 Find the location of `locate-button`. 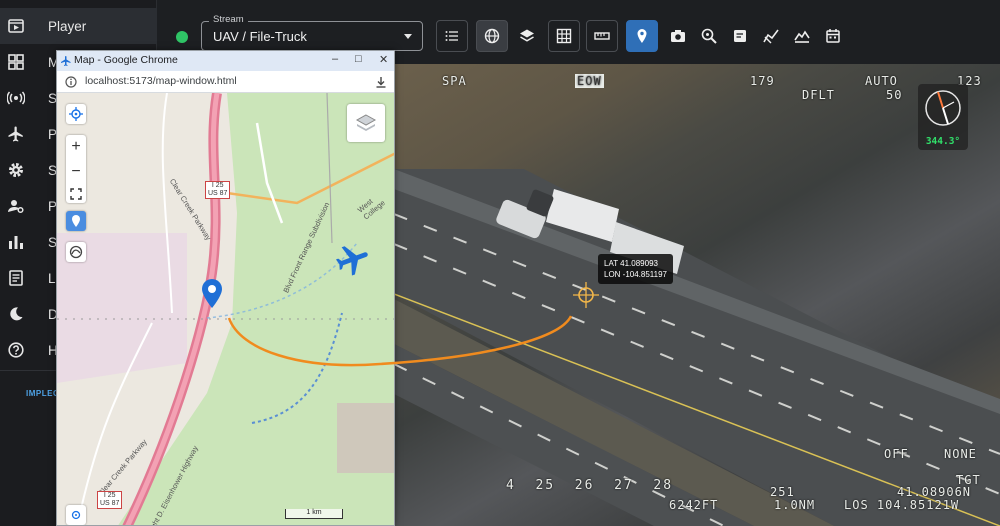

locate-button is located at coordinates (76, 114).